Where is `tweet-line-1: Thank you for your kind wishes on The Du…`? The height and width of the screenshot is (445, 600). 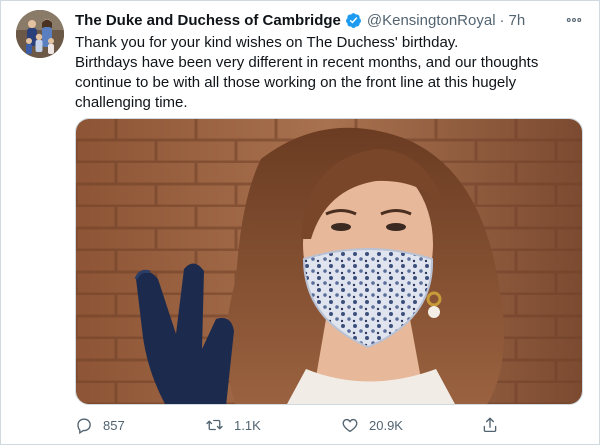 tweet-line-1: Thank you for your kind wishes on The Du… is located at coordinates (267, 42).